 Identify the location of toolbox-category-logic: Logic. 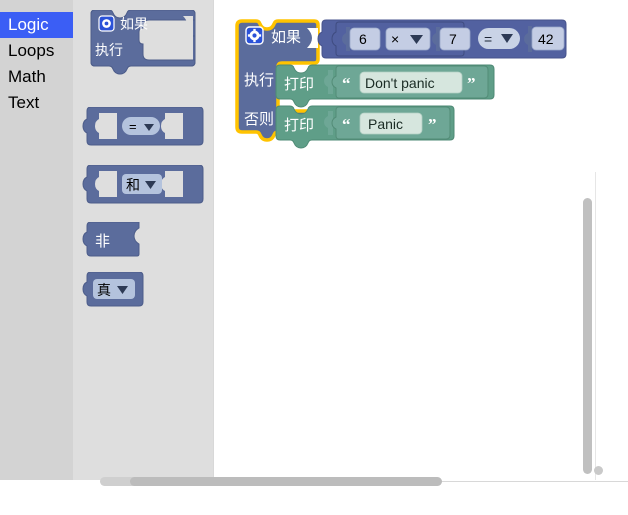
(36, 25).